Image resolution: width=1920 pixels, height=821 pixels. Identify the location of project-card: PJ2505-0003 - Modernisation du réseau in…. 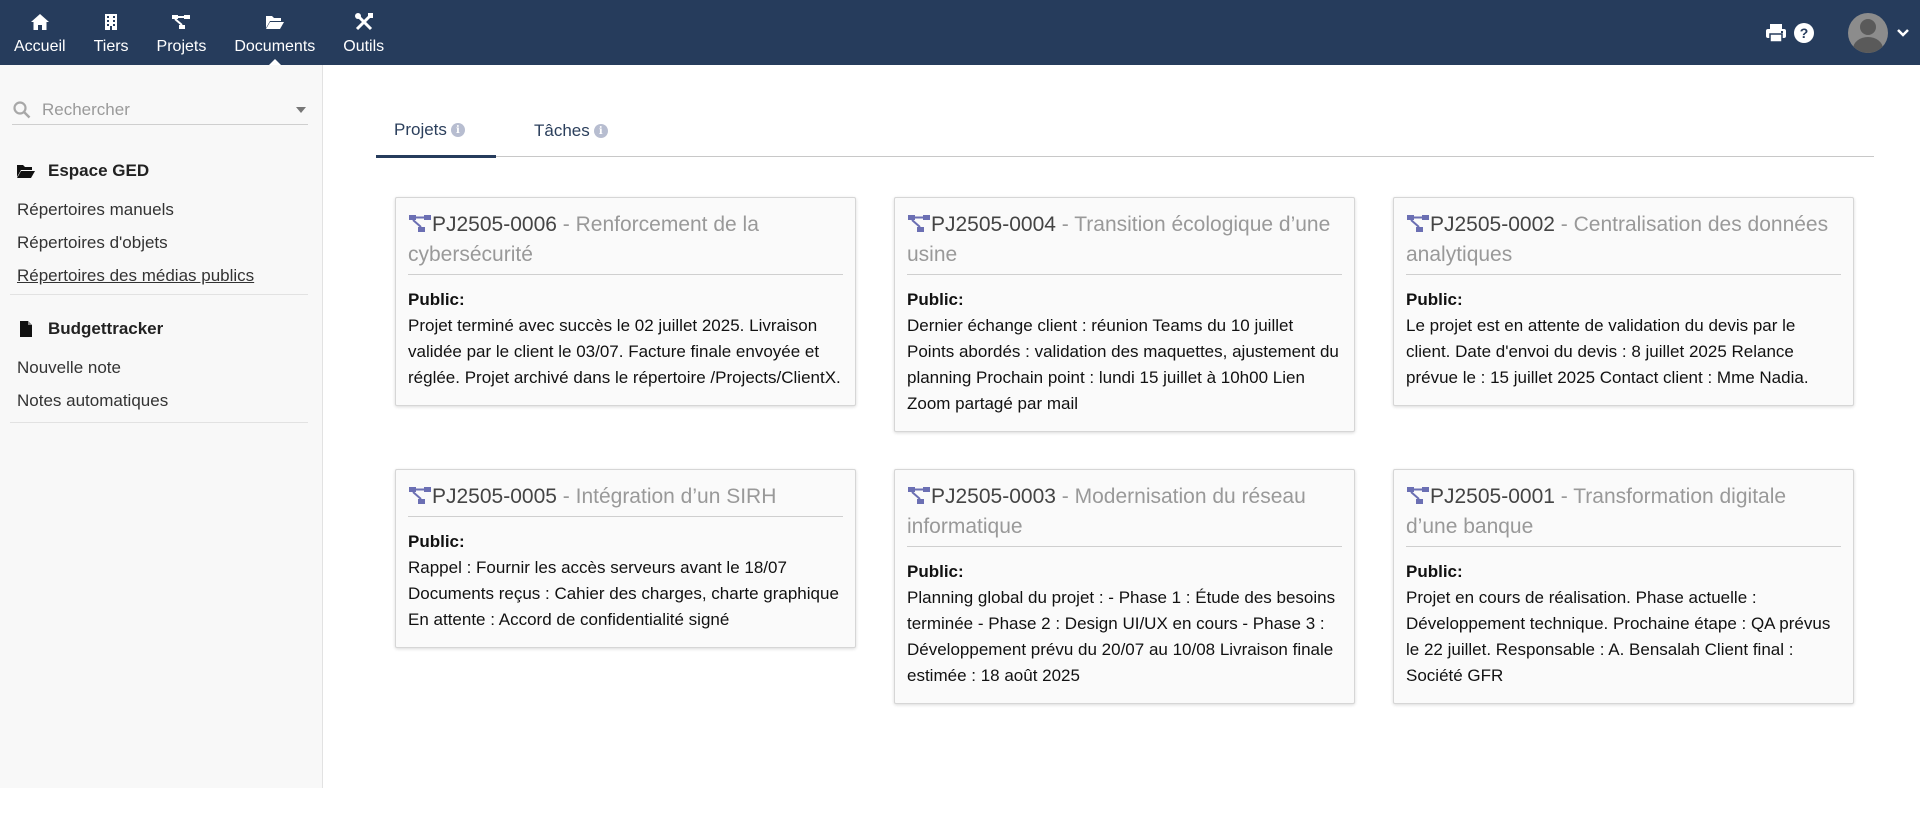
(1124, 586).